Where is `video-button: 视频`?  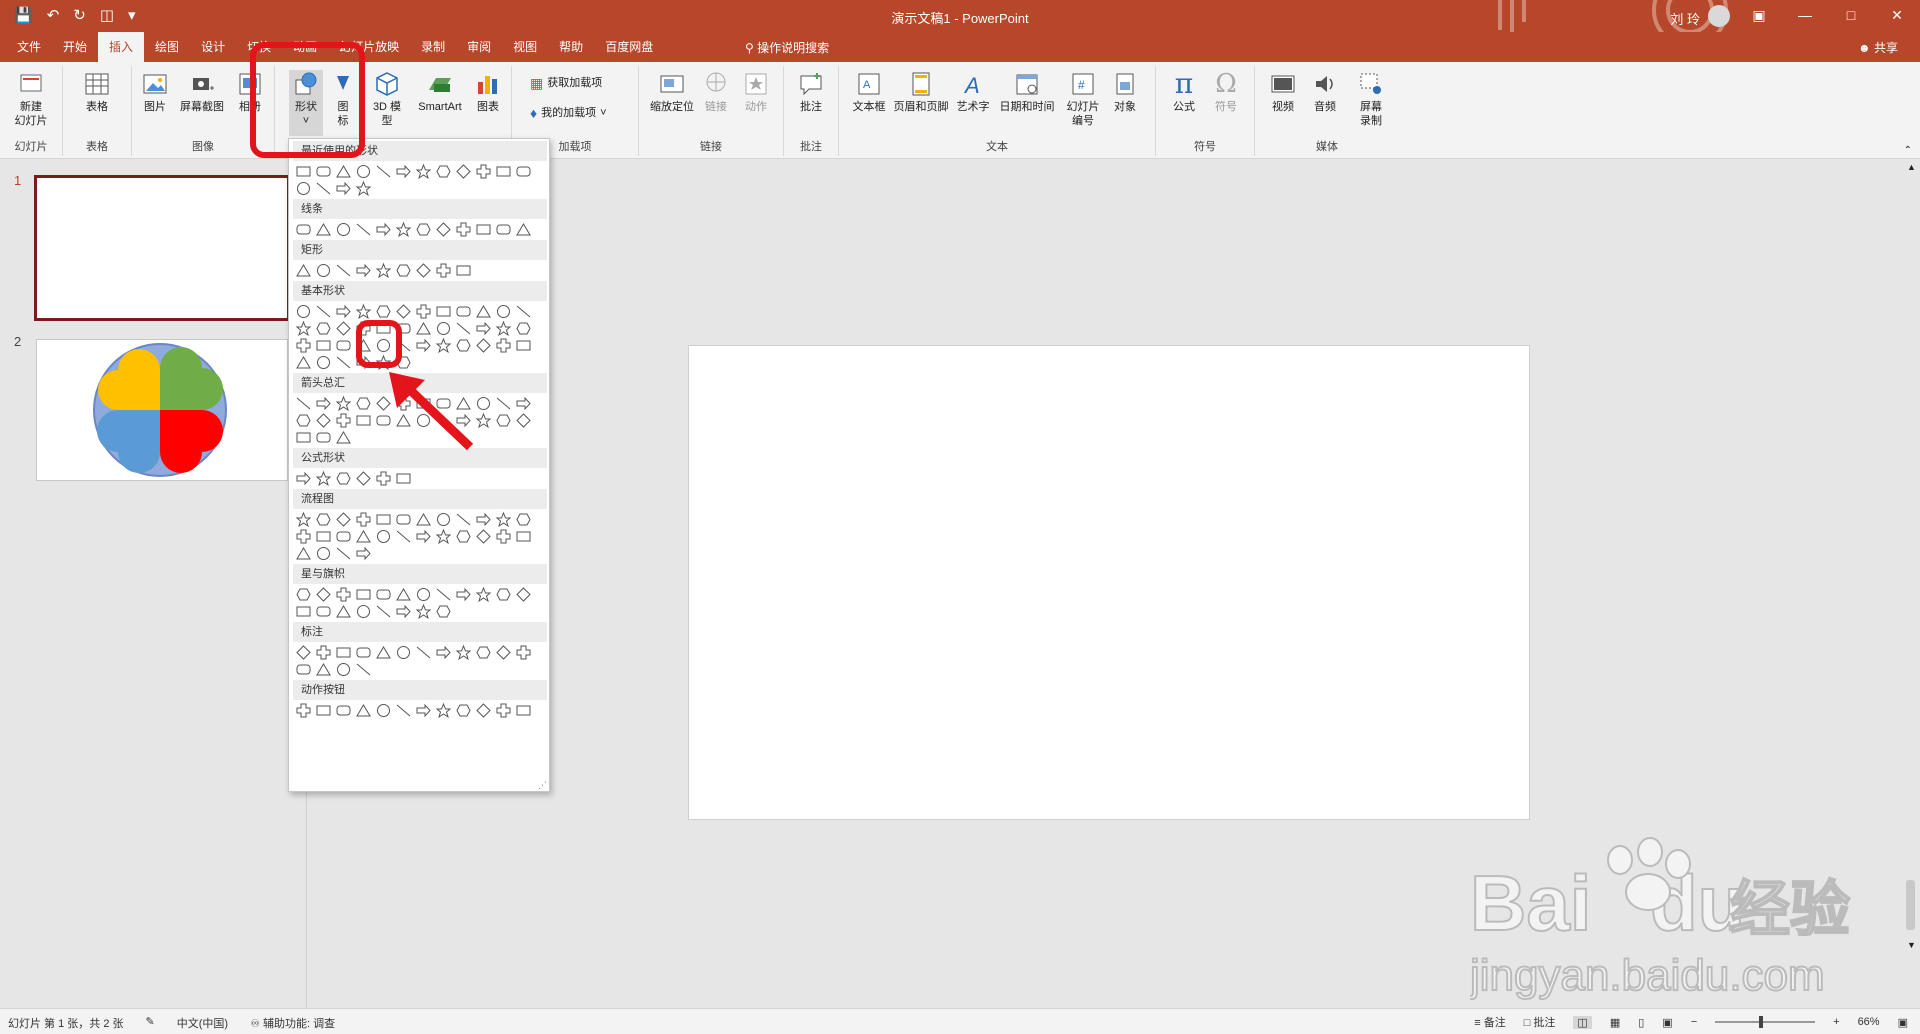
video-button: 视频 is located at coordinates (1283, 92).